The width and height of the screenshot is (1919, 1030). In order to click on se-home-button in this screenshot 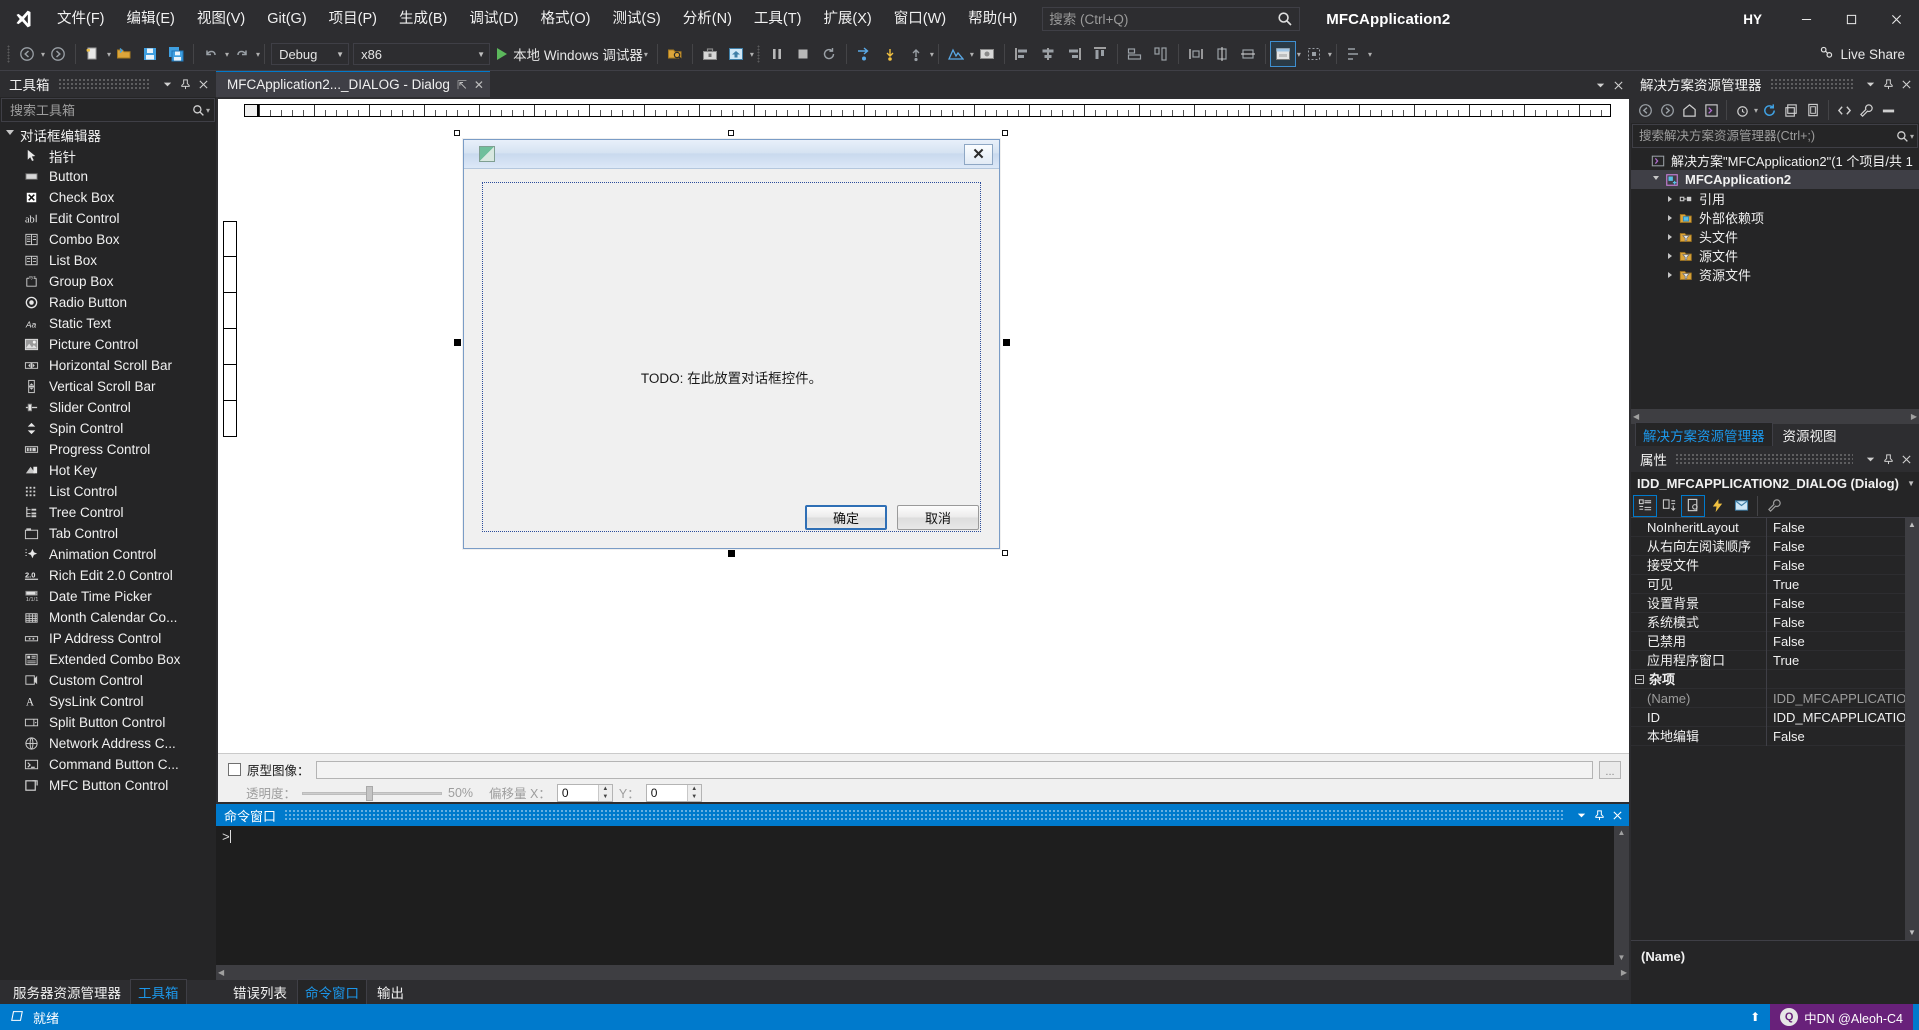, I will do `click(1689, 110)`.